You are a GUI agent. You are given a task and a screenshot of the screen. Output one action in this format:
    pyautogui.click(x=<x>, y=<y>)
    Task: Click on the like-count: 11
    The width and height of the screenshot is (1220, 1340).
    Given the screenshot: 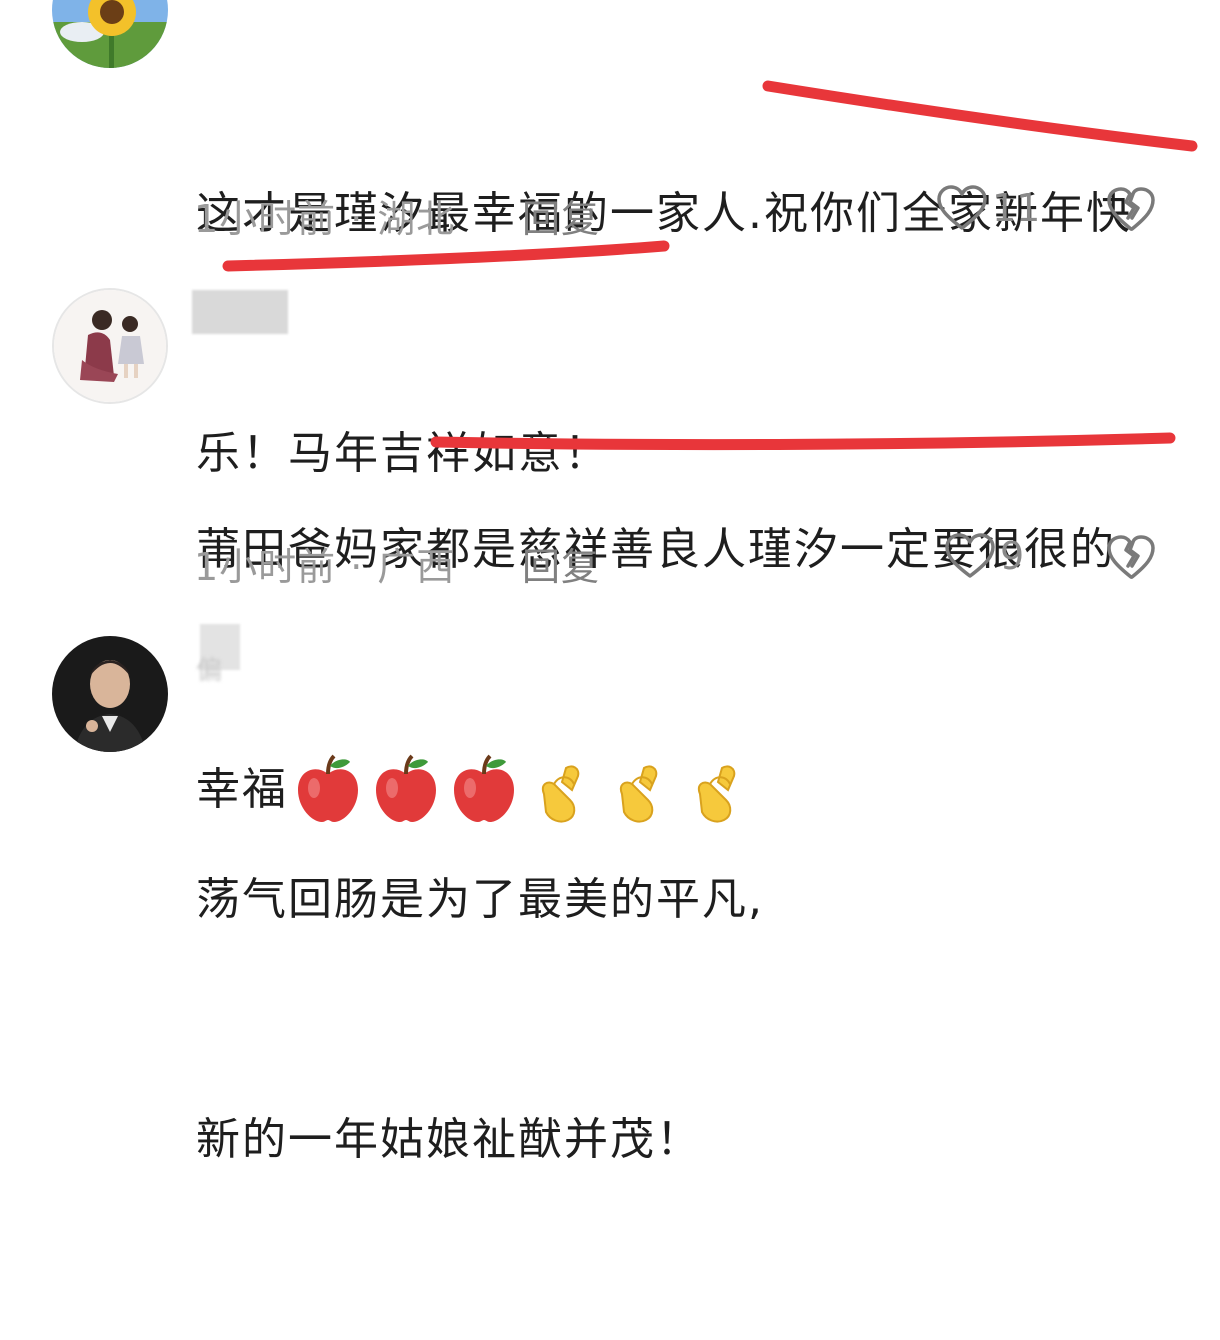 What is the action you would take?
    pyautogui.click(x=1016, y=208)
    